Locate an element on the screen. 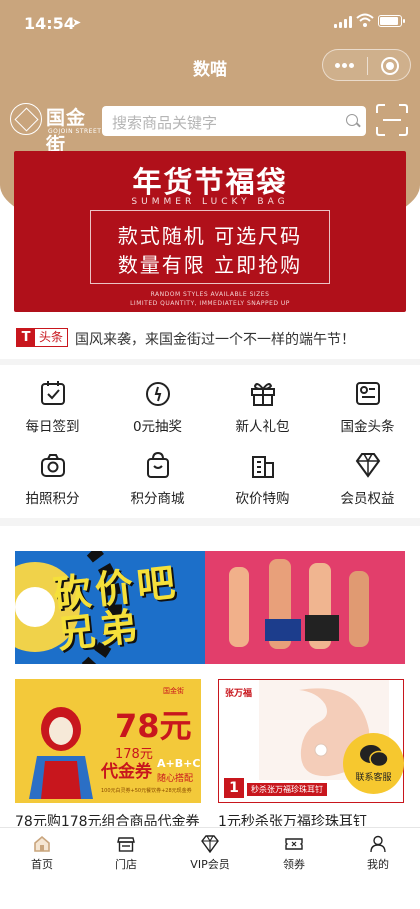 The image size is (420, 909). coupon-combo: A+B+C is located at coordinates (179, 763).